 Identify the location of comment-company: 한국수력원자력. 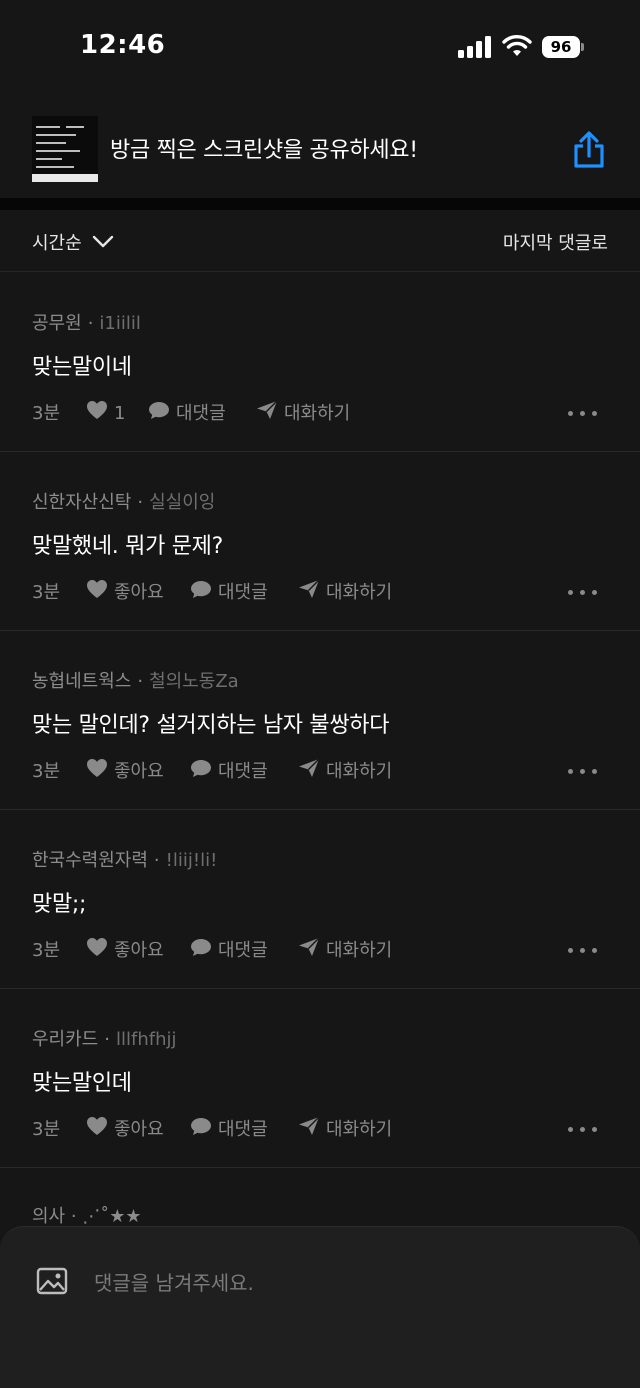
(90, 860).